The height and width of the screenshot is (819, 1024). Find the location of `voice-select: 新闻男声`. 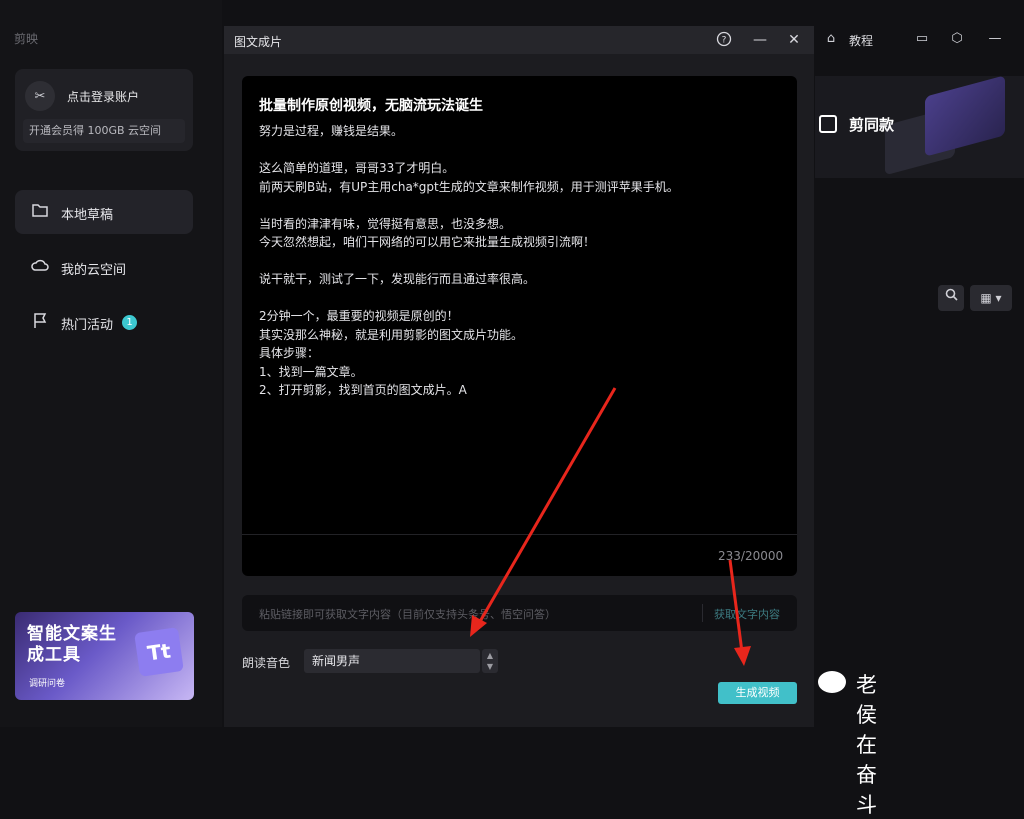

voice-select: 新闻男声 is located at coordinates (392, 661).